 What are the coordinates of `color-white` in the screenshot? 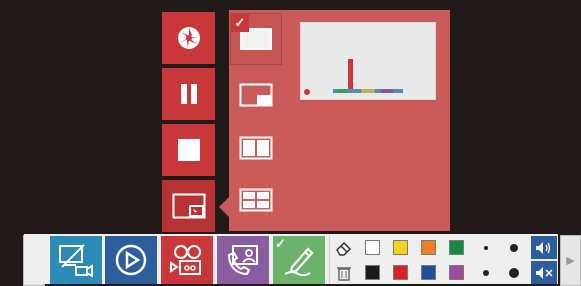 It's located at (372, 247).